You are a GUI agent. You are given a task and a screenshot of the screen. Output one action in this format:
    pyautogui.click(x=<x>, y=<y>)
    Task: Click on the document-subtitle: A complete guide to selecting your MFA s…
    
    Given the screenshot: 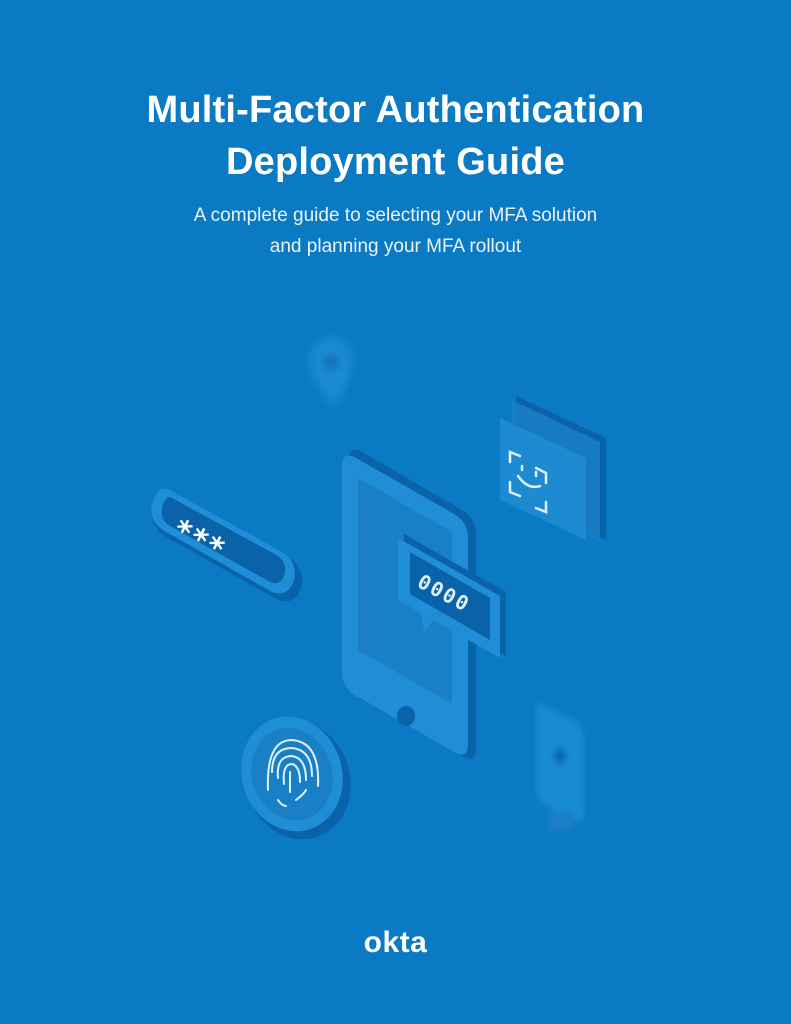 What is the action you would take?
    pyautogui.click(x=395, y=231)
    